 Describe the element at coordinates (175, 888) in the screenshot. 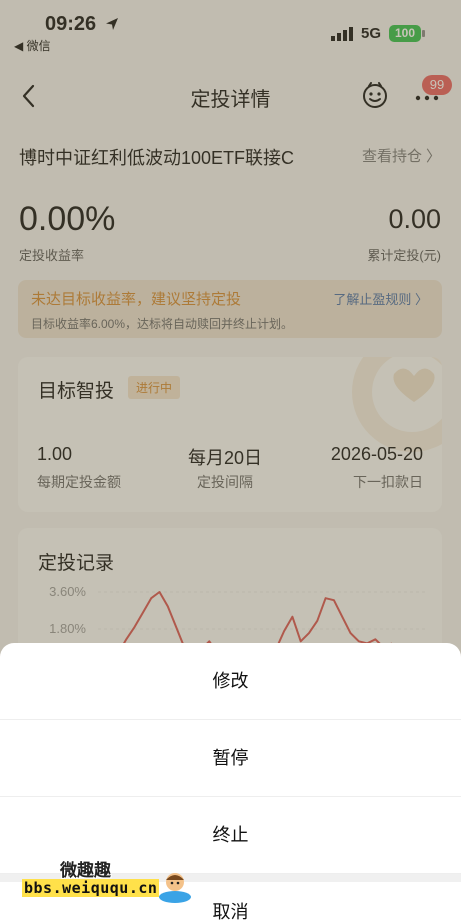

I see `mascot-icon` at that location.